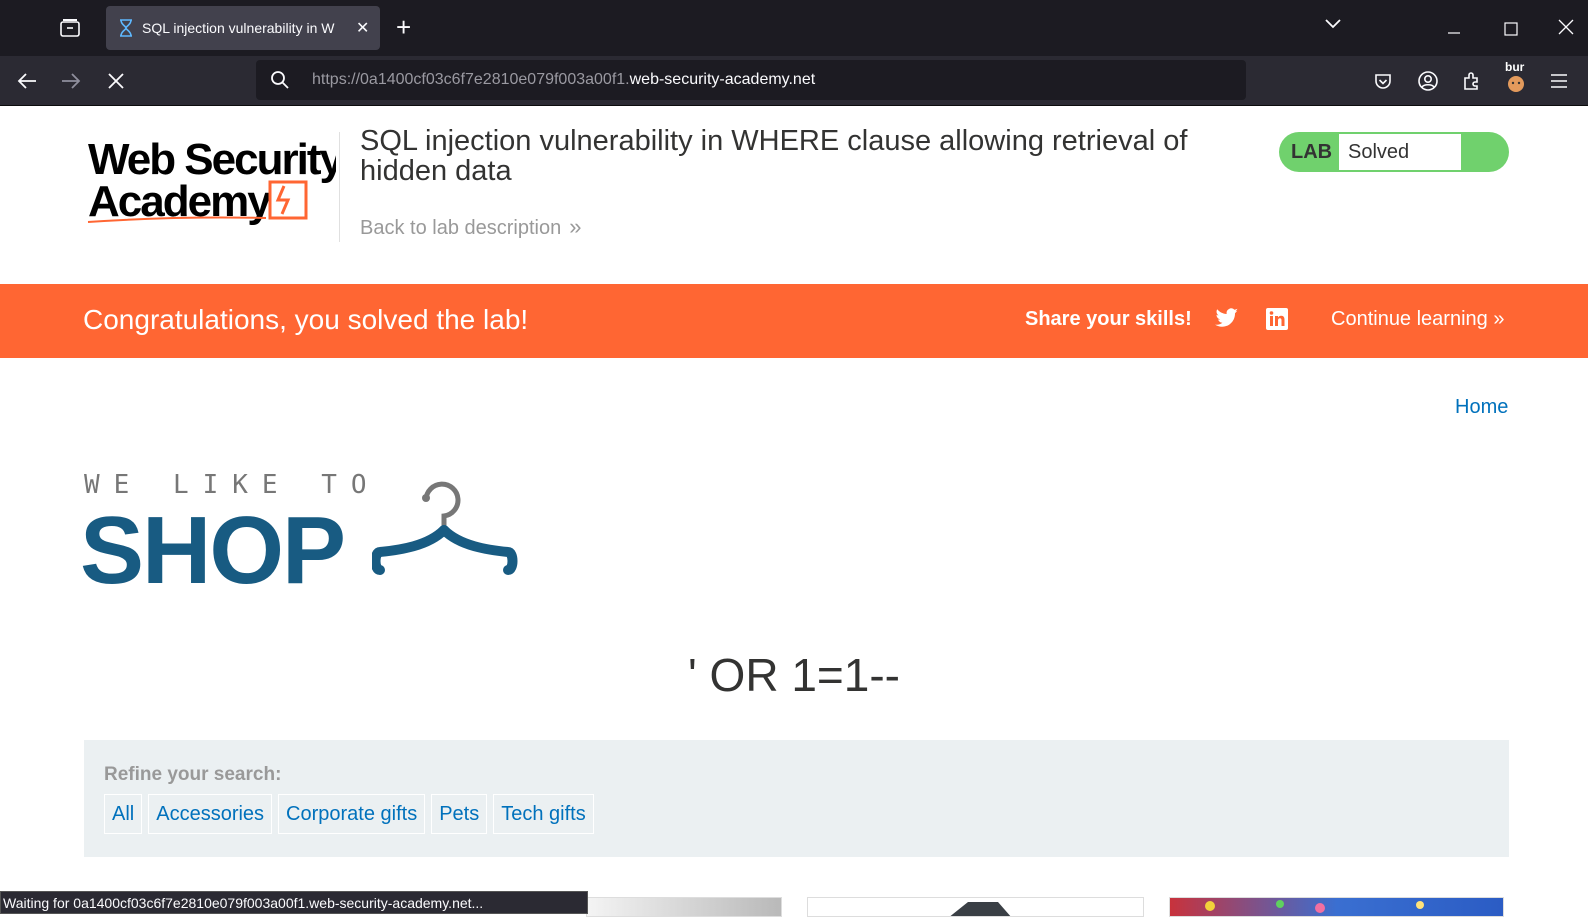 The image size is (1588, 917). I want to click on browser-tab-bar: SQL injection vulnerability in W ✕ +, so click(794, 28).